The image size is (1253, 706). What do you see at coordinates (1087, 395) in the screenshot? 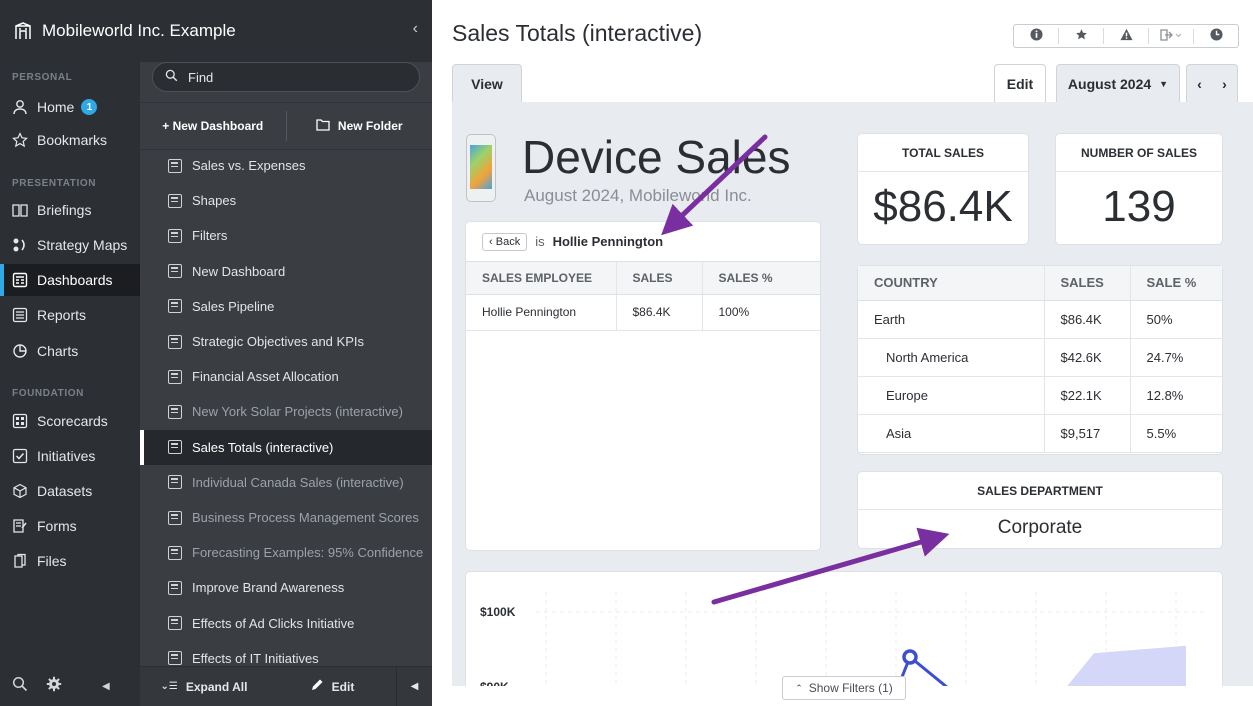
I see `table-cell: $22.1K` at bounding box center [1087, 395].